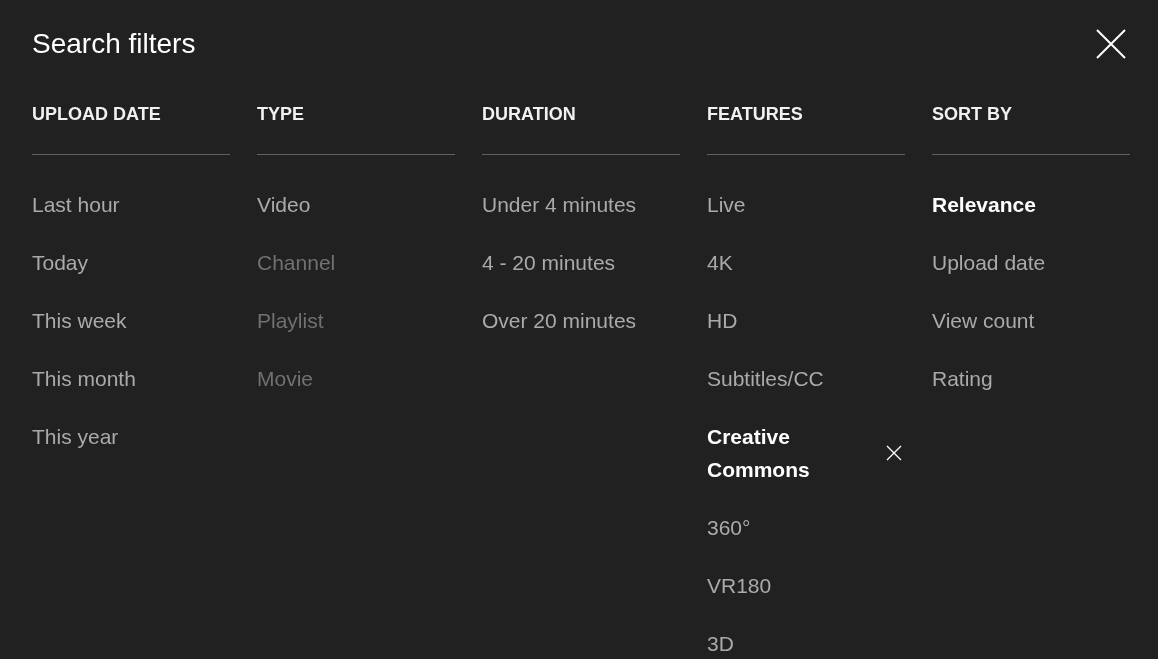 The width and height of the screenshot is (1158, 659). What do you see at coordinates (787, 452) in the screenshot?
I see `filter-option: Creative Commons` at bounding box center [787, 452].